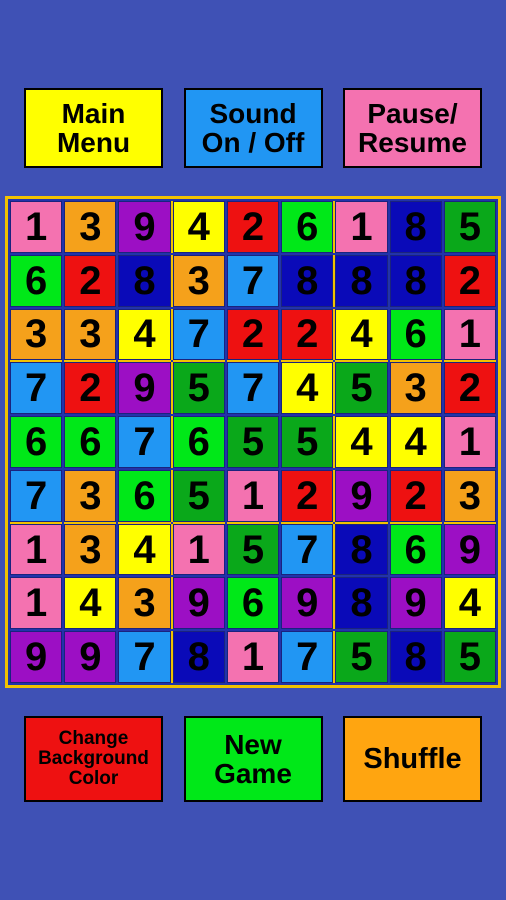  Describe the element at coordinates (415, 280) in the screenshot. I see `grid-cell-r2-c8: 8` at that location.